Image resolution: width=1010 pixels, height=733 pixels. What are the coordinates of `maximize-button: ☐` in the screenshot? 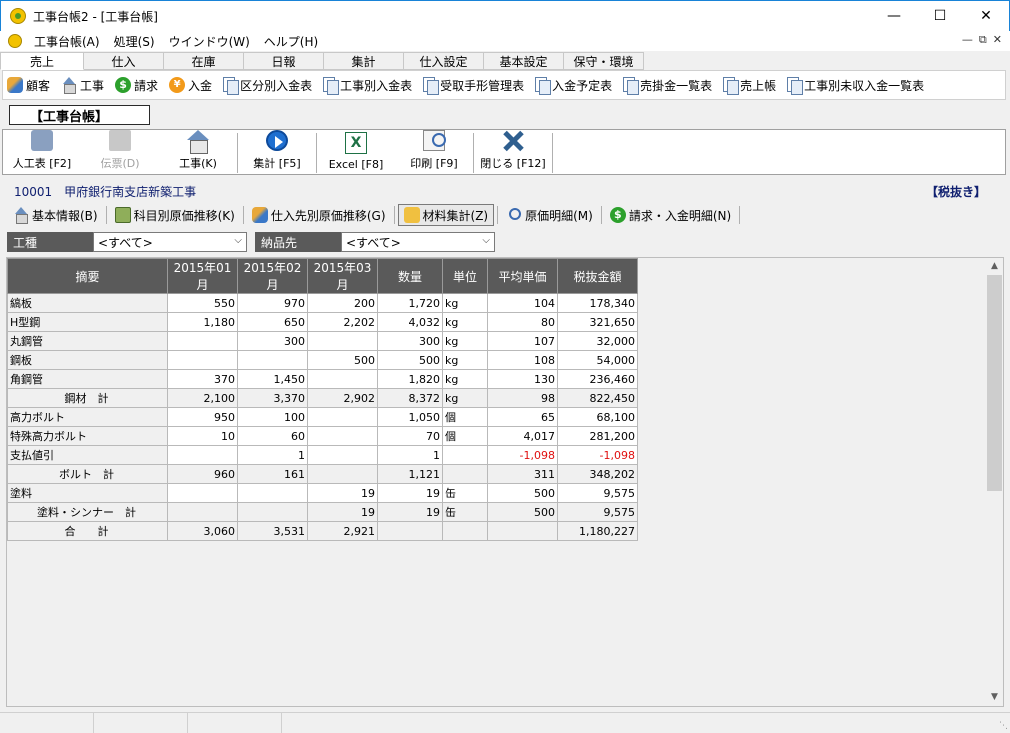 It's located at (940, 16).